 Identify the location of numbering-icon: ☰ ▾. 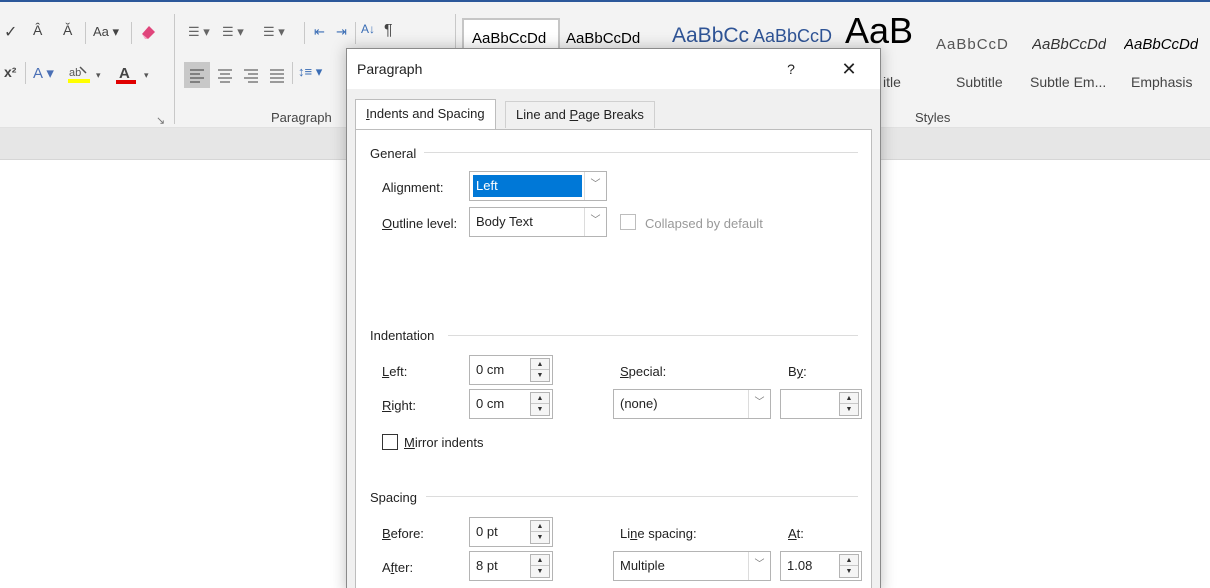
(233, 32).